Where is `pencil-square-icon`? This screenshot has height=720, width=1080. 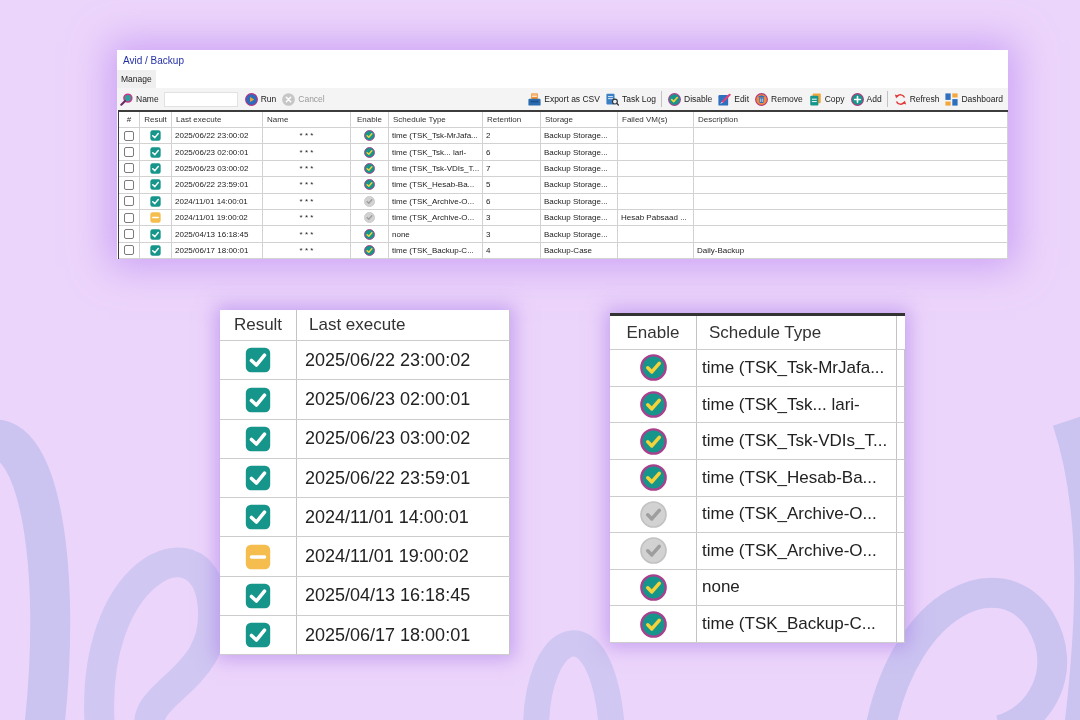 pencil-square-icon is located at coordinates (725, 99).